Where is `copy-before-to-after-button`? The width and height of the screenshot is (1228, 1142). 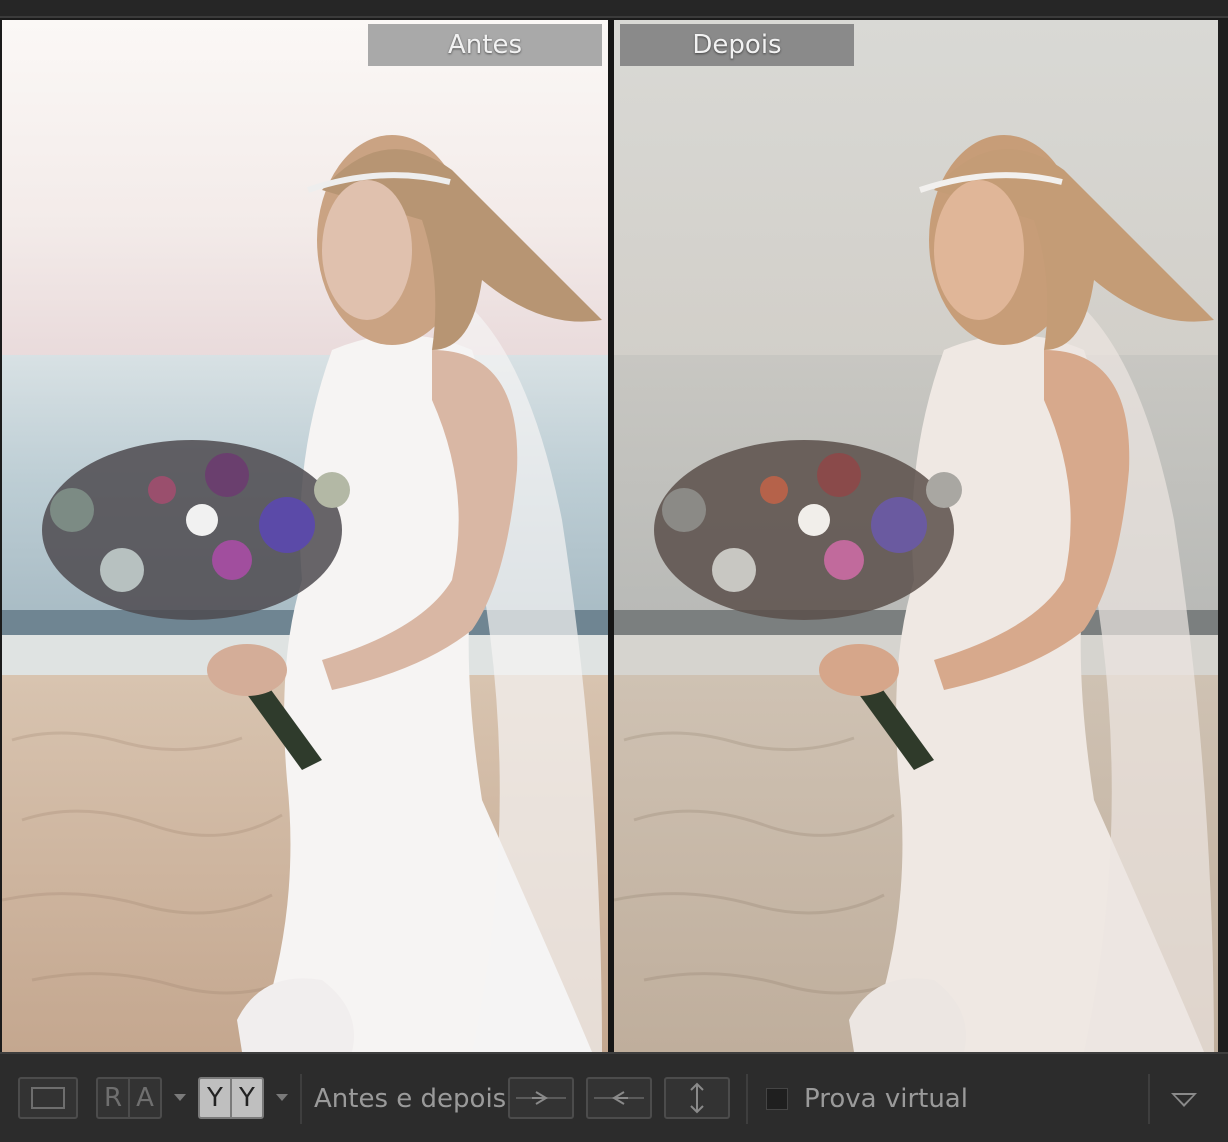 copy-before-to-after-button is located at coordinates (541, 1098).